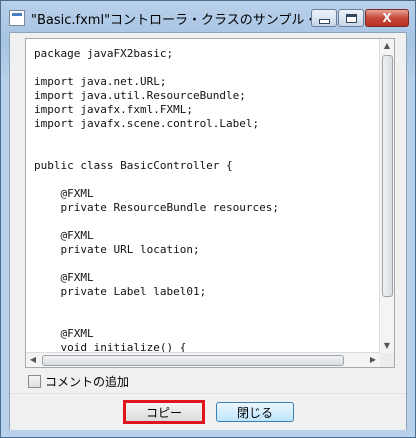 Image resolution: width=416 pixels, height=438 pixels. What do you see at coordinates (208, 411) in the screenshot?
I see `button-bar: コピー 閉じる` at bounding box center [208, 411].